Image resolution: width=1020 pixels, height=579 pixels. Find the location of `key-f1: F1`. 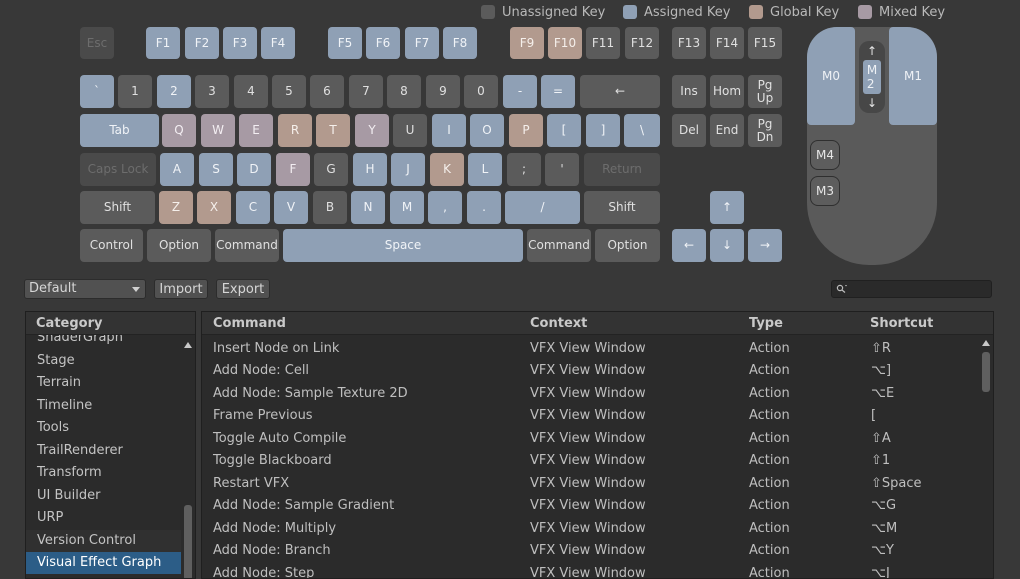

key-f1: F1 is located at coordinates (163, 43).